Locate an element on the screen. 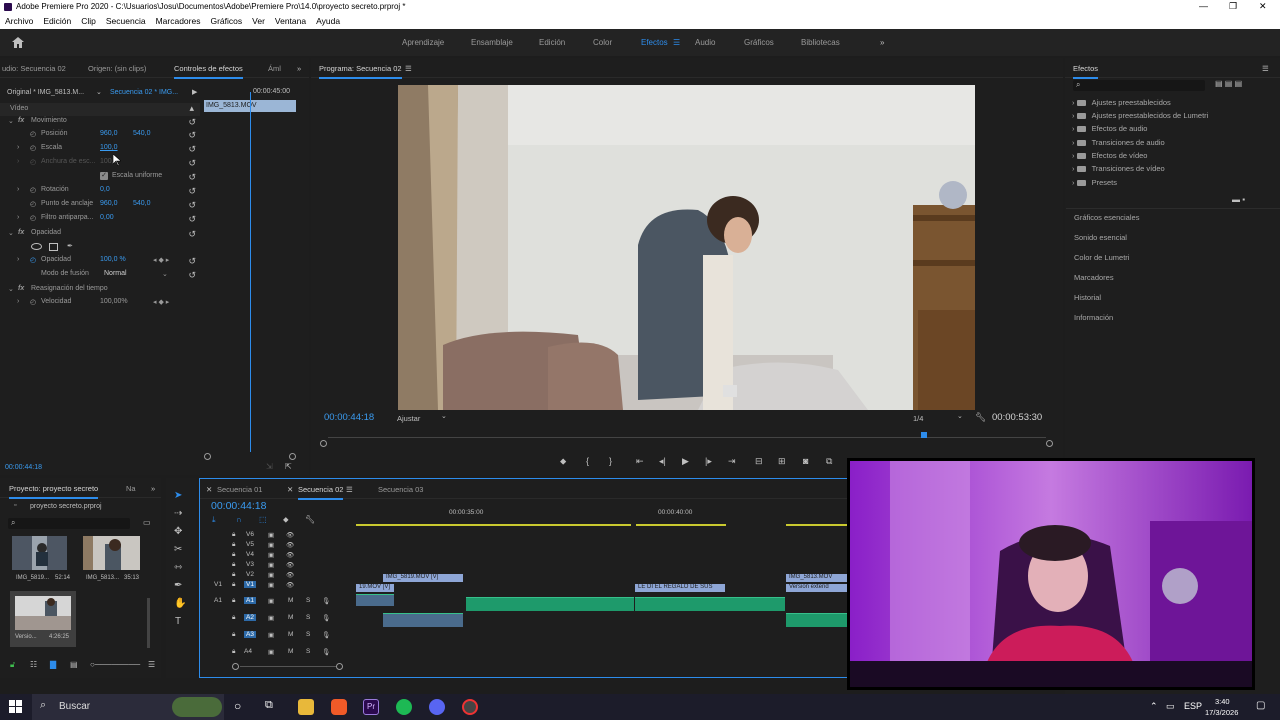 This screenshot has height=720, width=1280. panel-essential-graphics: Gráficos esenciales is located at coordinates (1106, 217).